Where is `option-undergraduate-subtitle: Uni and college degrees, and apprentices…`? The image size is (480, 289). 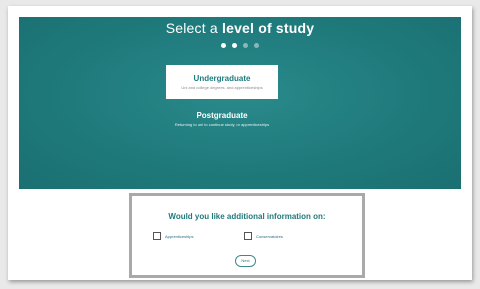 option-undergraduate-subtitle: Uni and college degrees, and apprentices… is located at coordinates (222, 87).